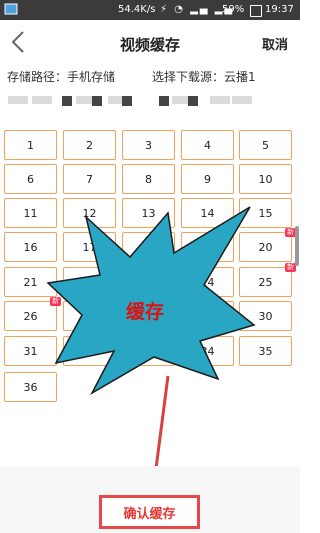  What do you see at coordinates (30, 213) in the screenshot?
I see `episode-label: 11` at bounding box center [30, 213].